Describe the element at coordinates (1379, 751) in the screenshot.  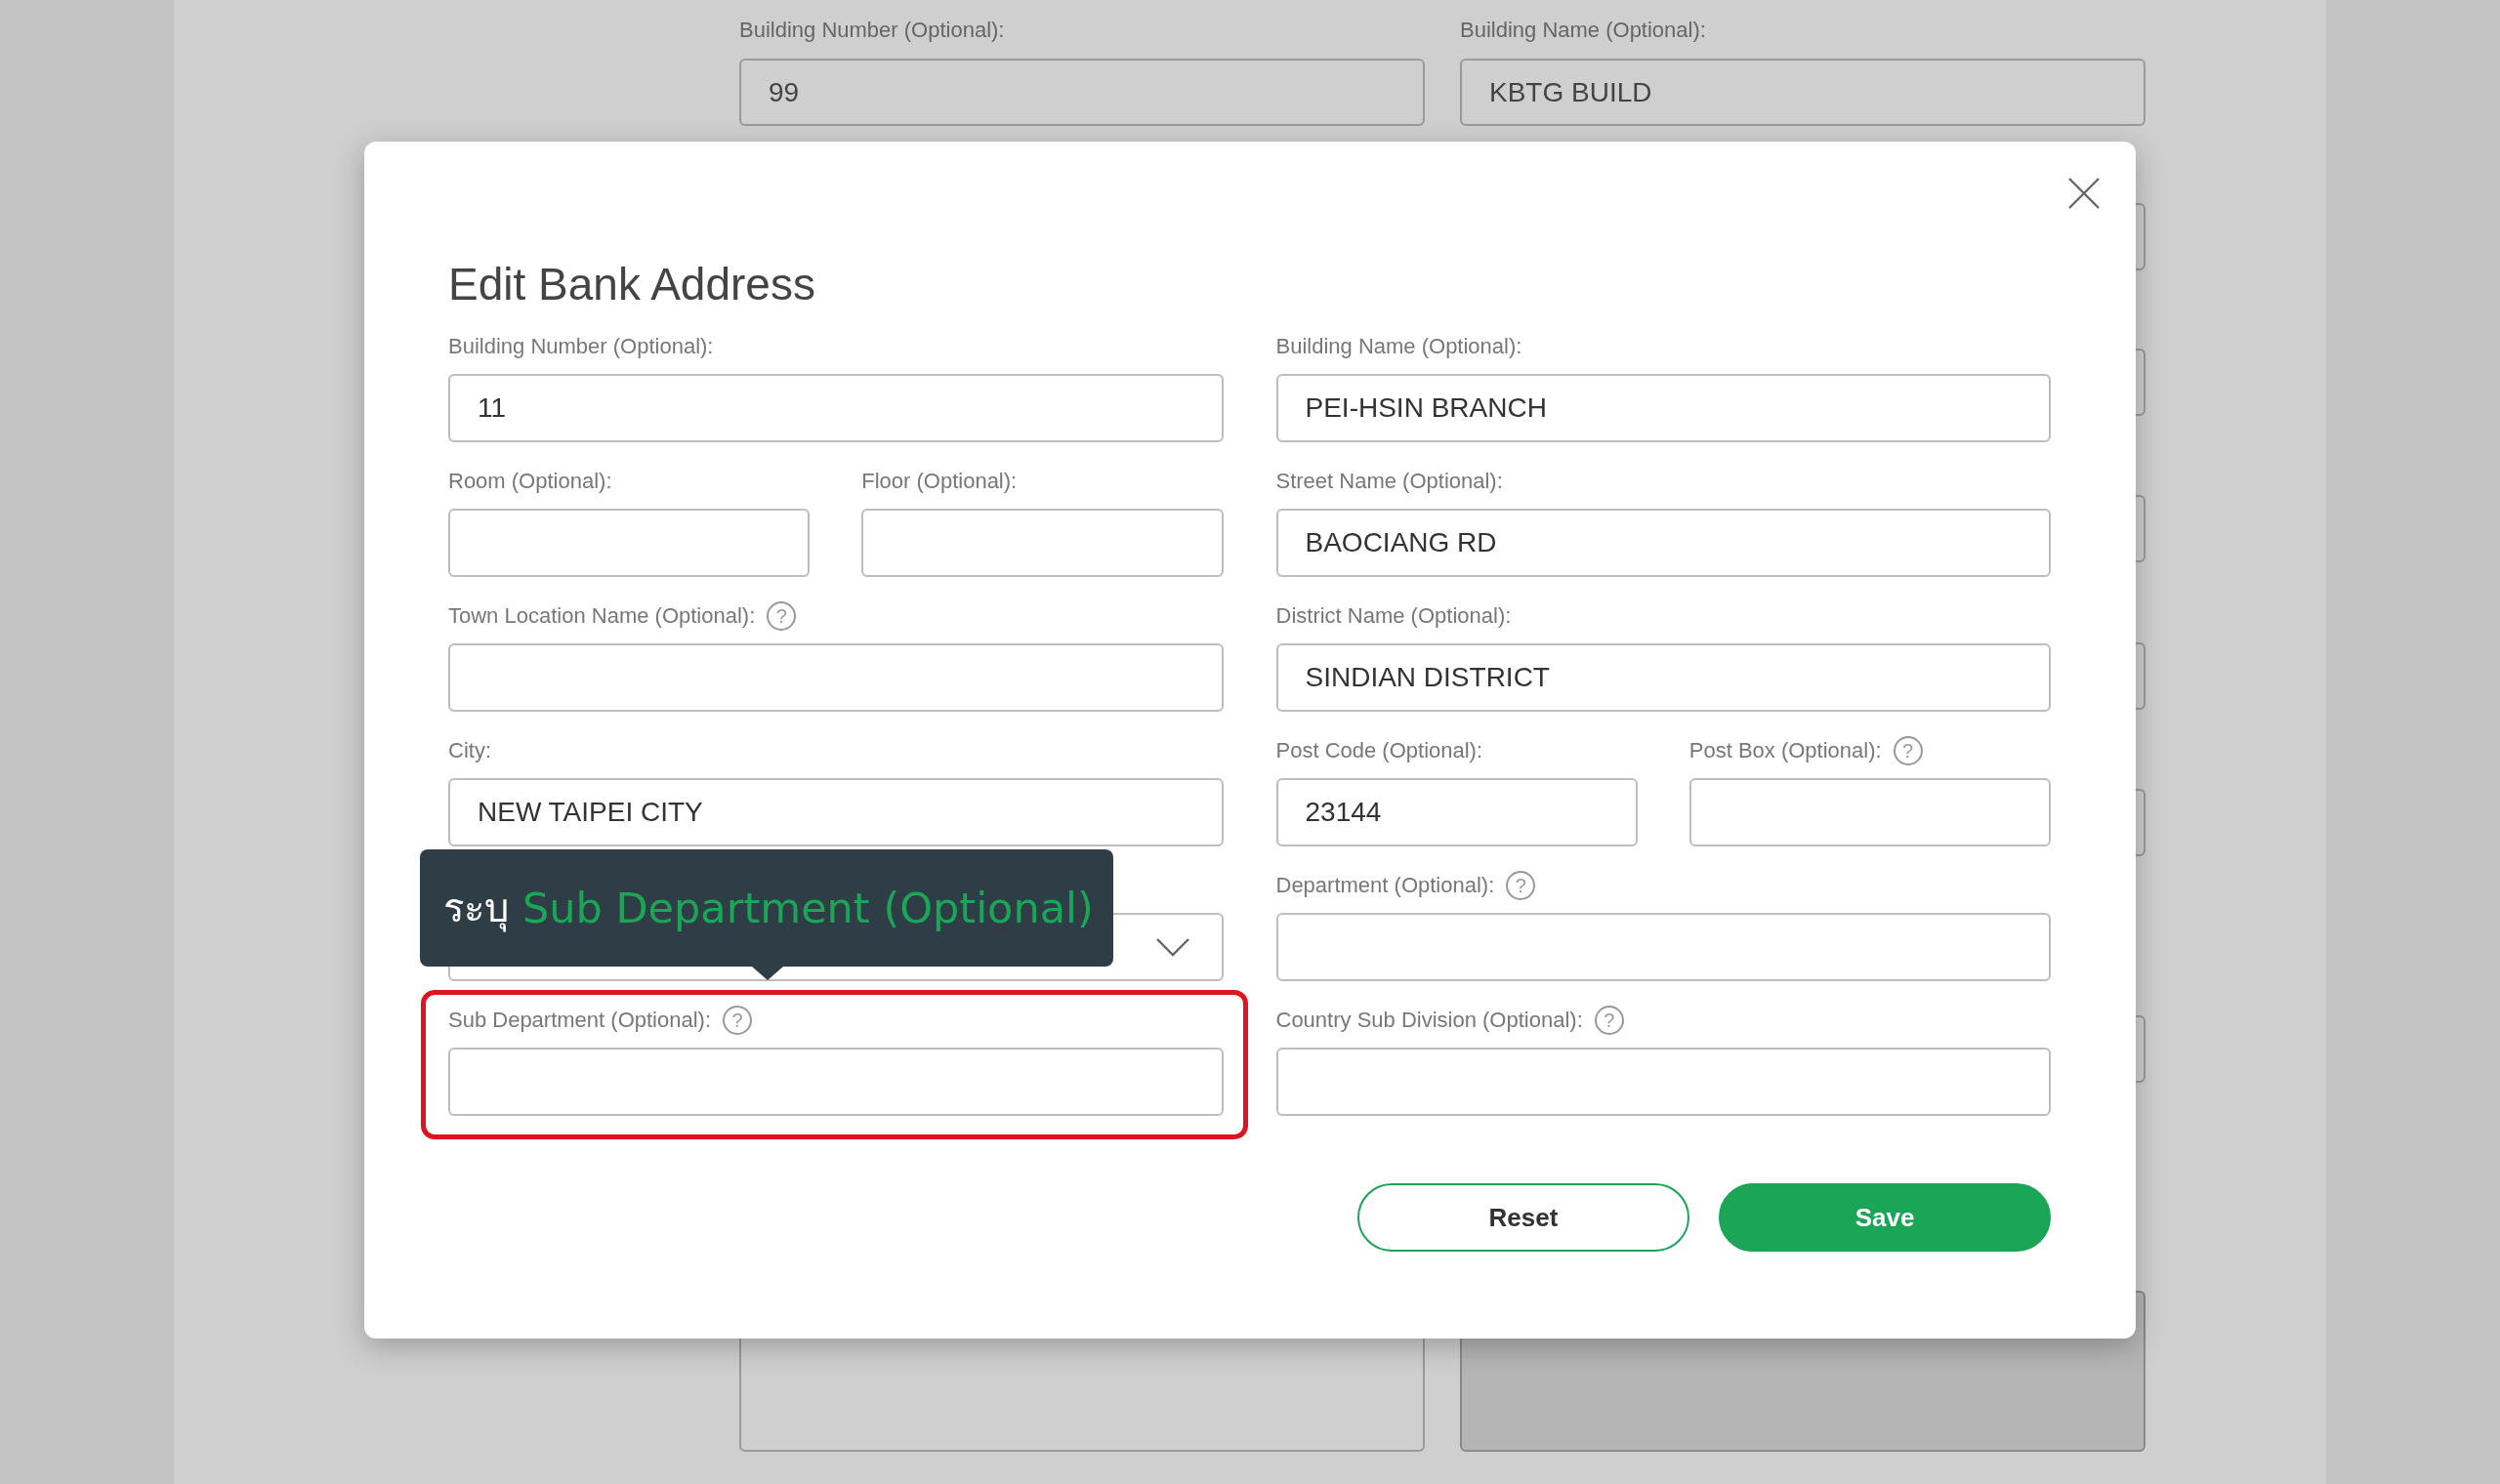
I see `field-label: Post Code (Optional):` at that location.